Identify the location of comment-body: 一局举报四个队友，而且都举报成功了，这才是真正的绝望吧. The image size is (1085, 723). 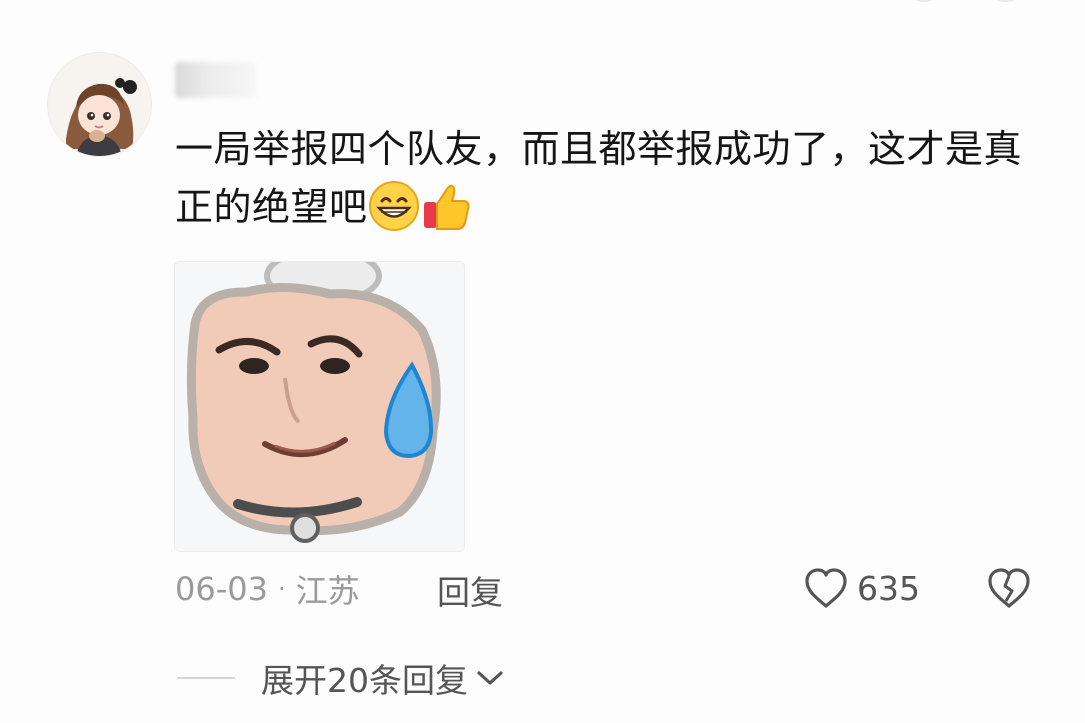
(610, 178).